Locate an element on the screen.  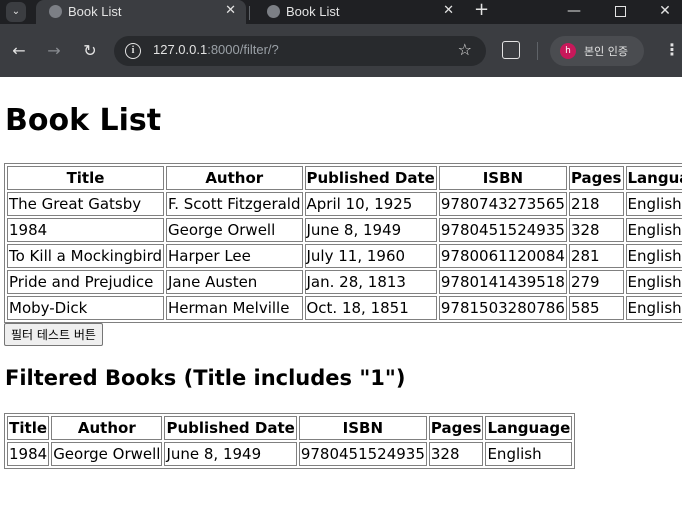
maximize-button is located at coordinates (620, 12).